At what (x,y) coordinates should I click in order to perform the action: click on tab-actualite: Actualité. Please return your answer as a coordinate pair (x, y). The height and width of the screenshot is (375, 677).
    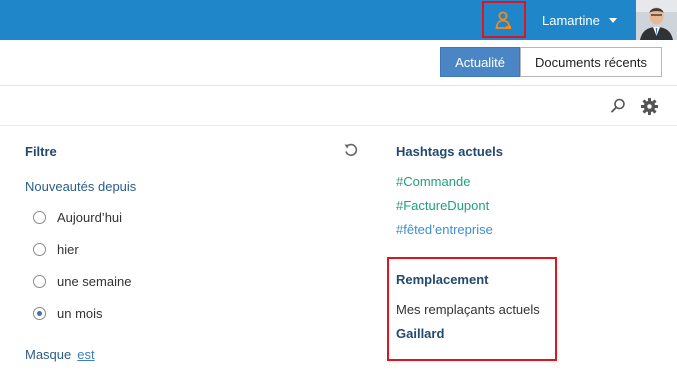
    Looking at the image, I should click on (480, 62).